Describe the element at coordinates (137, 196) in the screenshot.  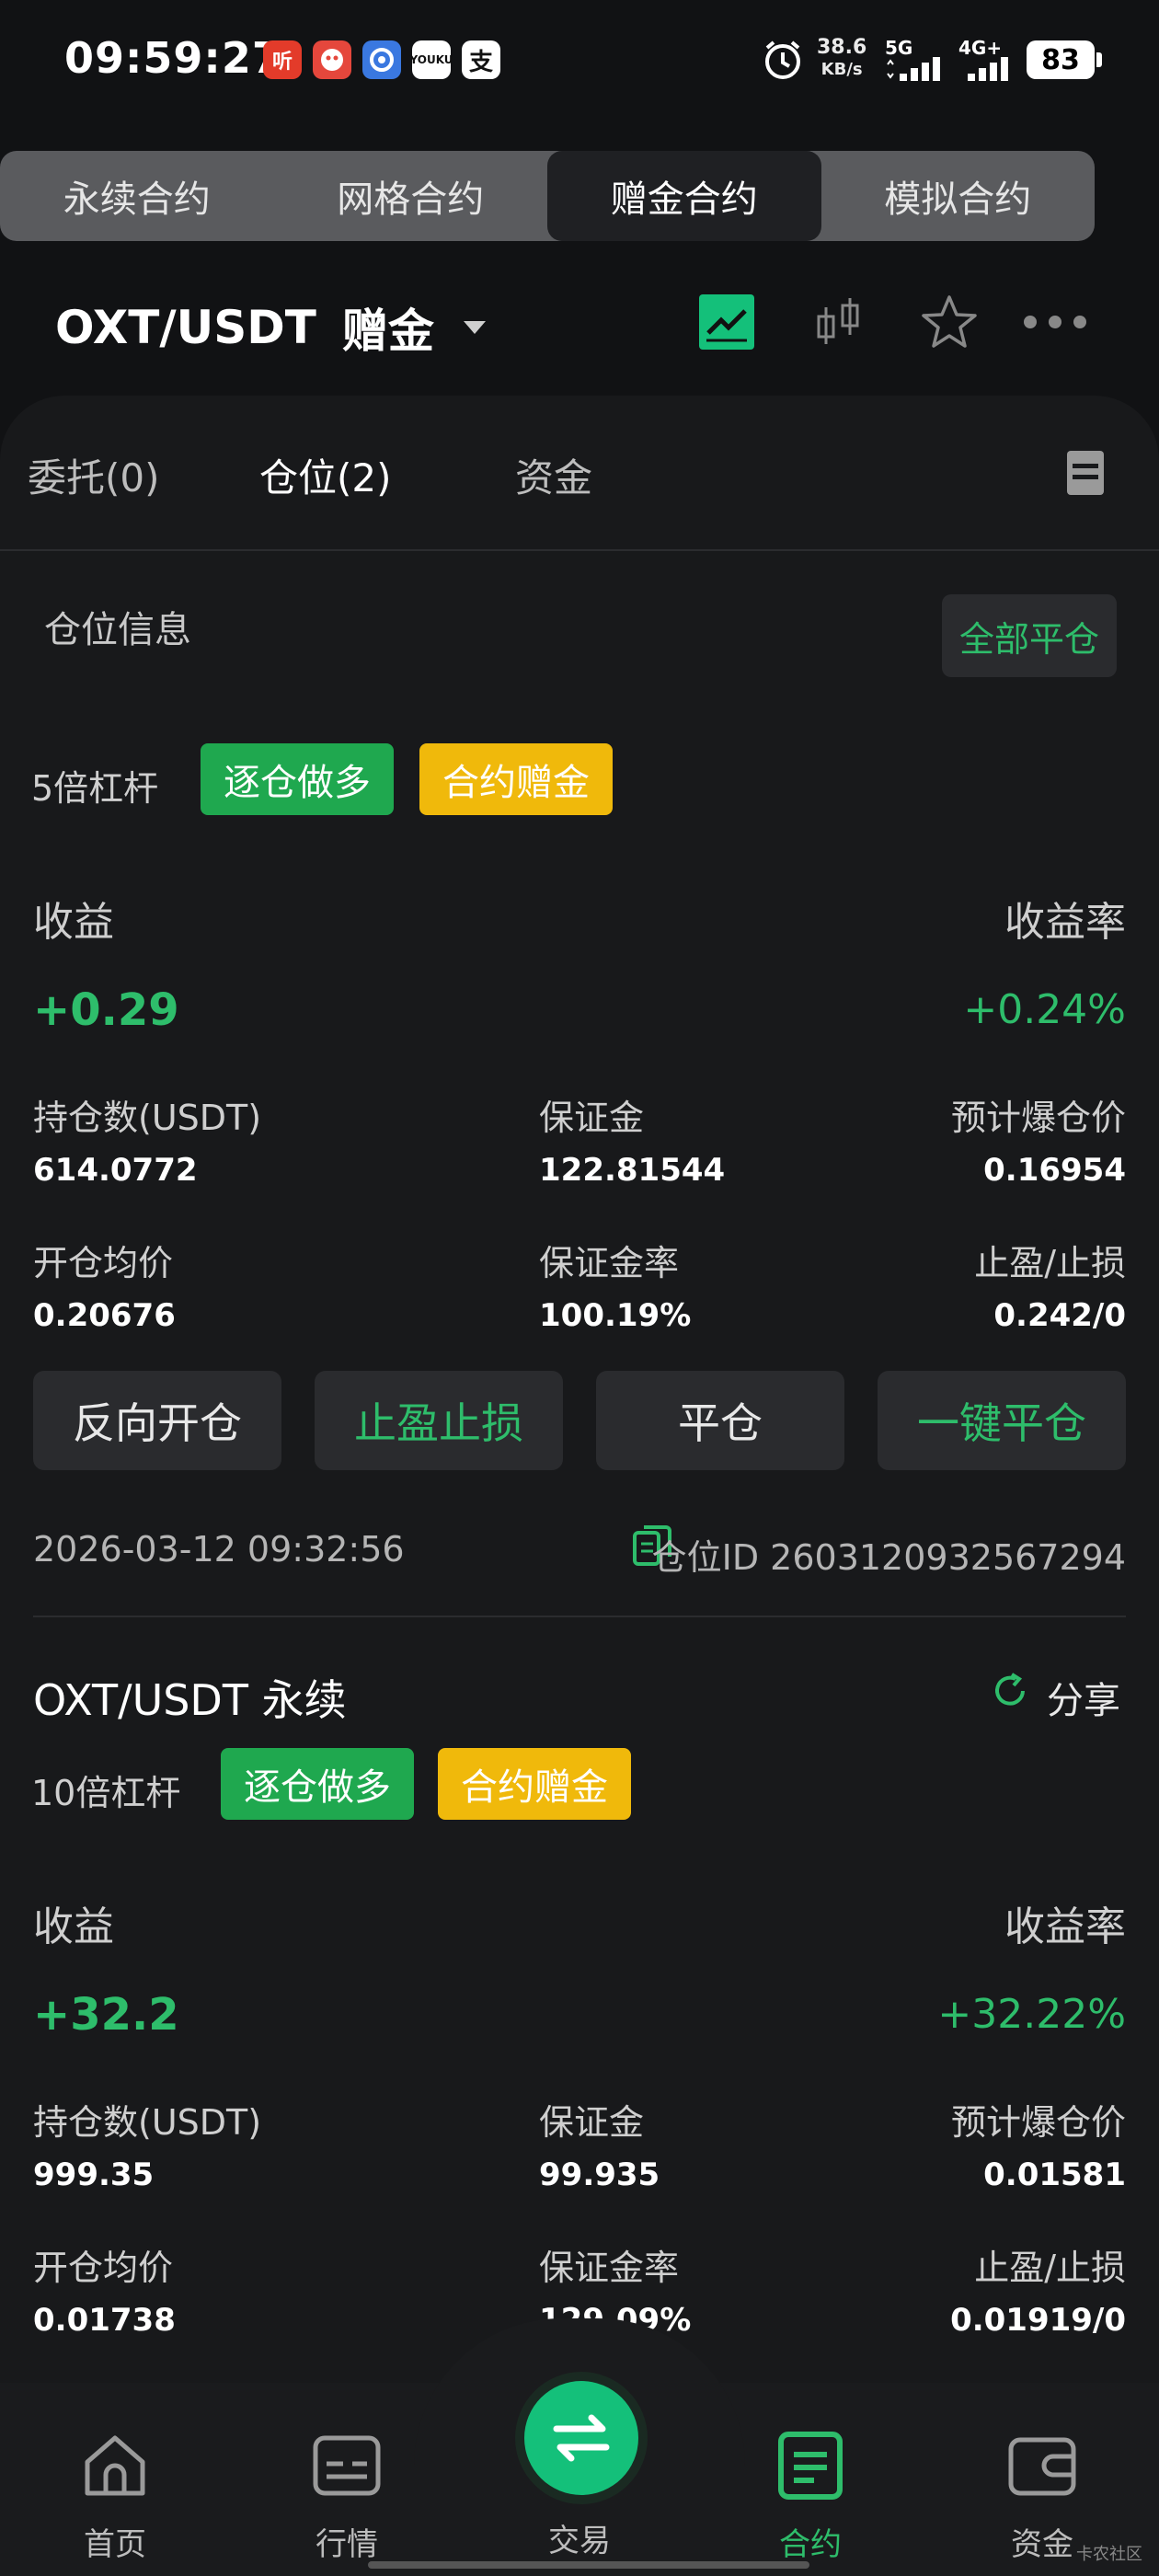
I see `tab-perpetual: 永续合约` at that location.